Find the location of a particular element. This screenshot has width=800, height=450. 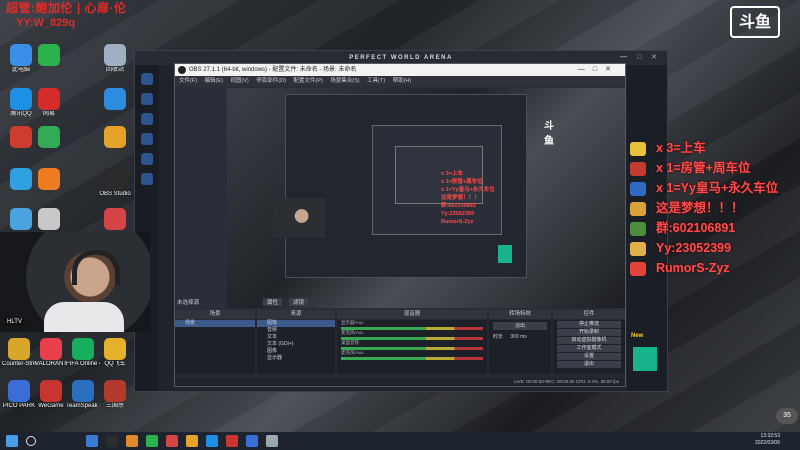

profile-icon is located at coordinates (147, 179).